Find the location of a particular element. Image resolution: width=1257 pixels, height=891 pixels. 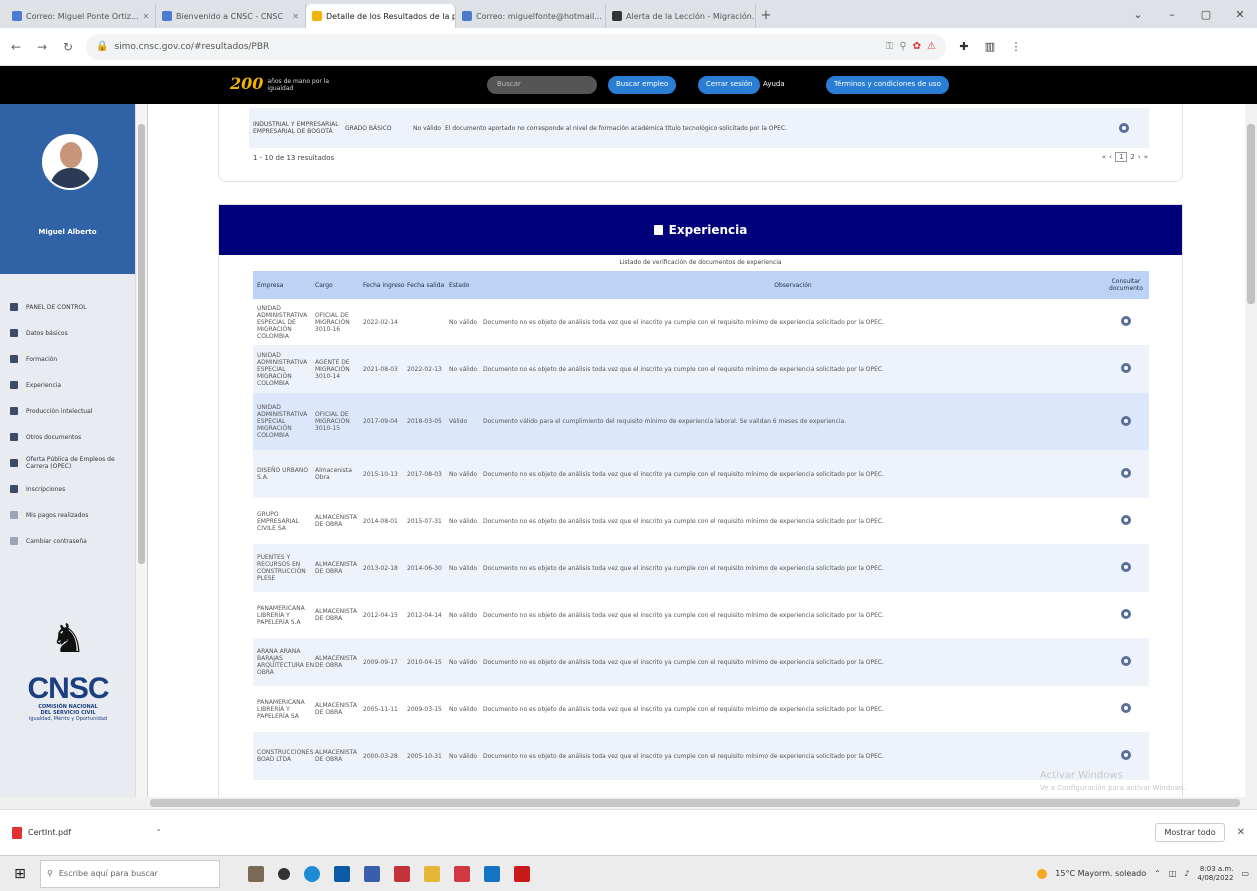

explorer-icon is located at coordinates (372, 873).